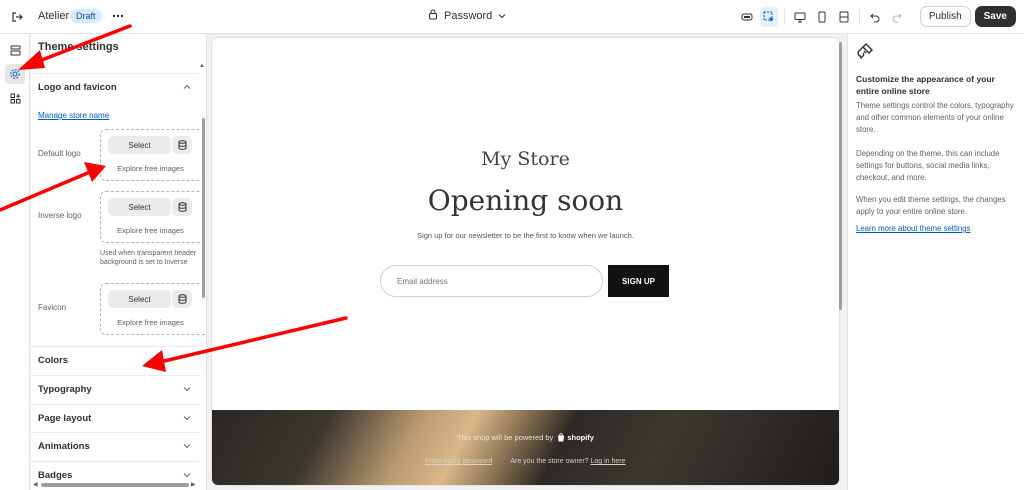 The image size is (1024, 490). Describe the element at coordinates (59, 153) in the screenshot. I see `default-logo-label: Default logo` at that location.